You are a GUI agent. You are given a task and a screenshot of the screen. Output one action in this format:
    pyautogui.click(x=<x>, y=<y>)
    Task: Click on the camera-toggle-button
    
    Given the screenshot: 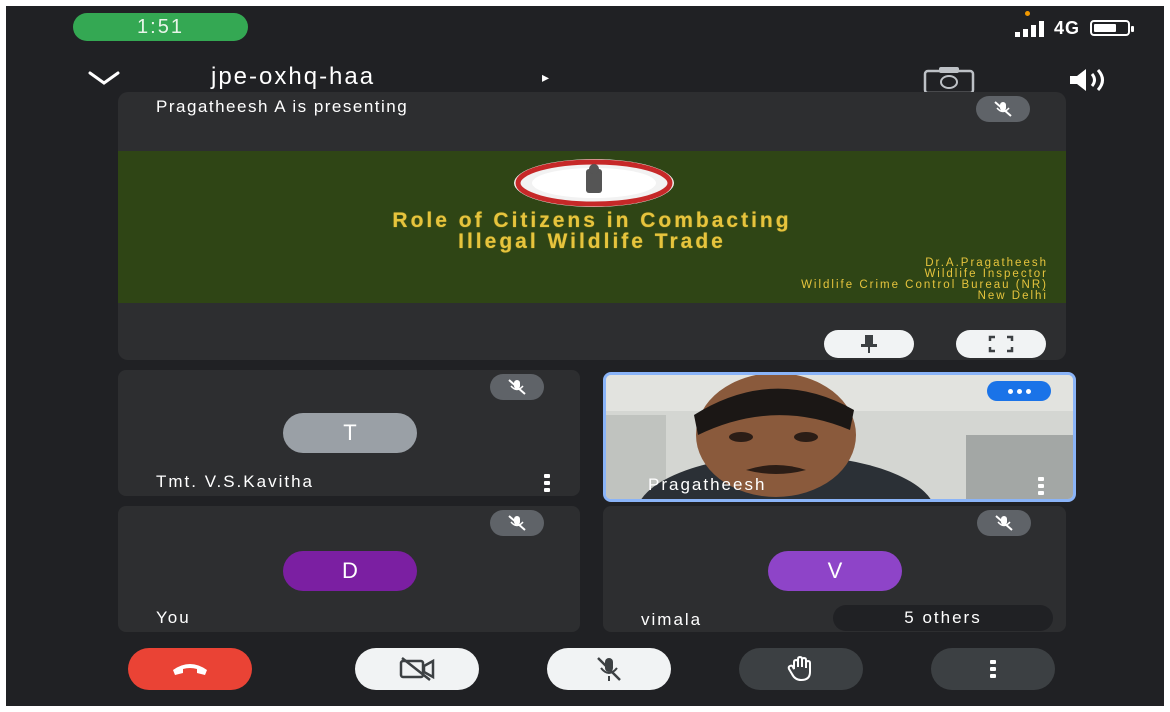 What is the action you would take?
    pyautogui.click(x=417, y=669)
    